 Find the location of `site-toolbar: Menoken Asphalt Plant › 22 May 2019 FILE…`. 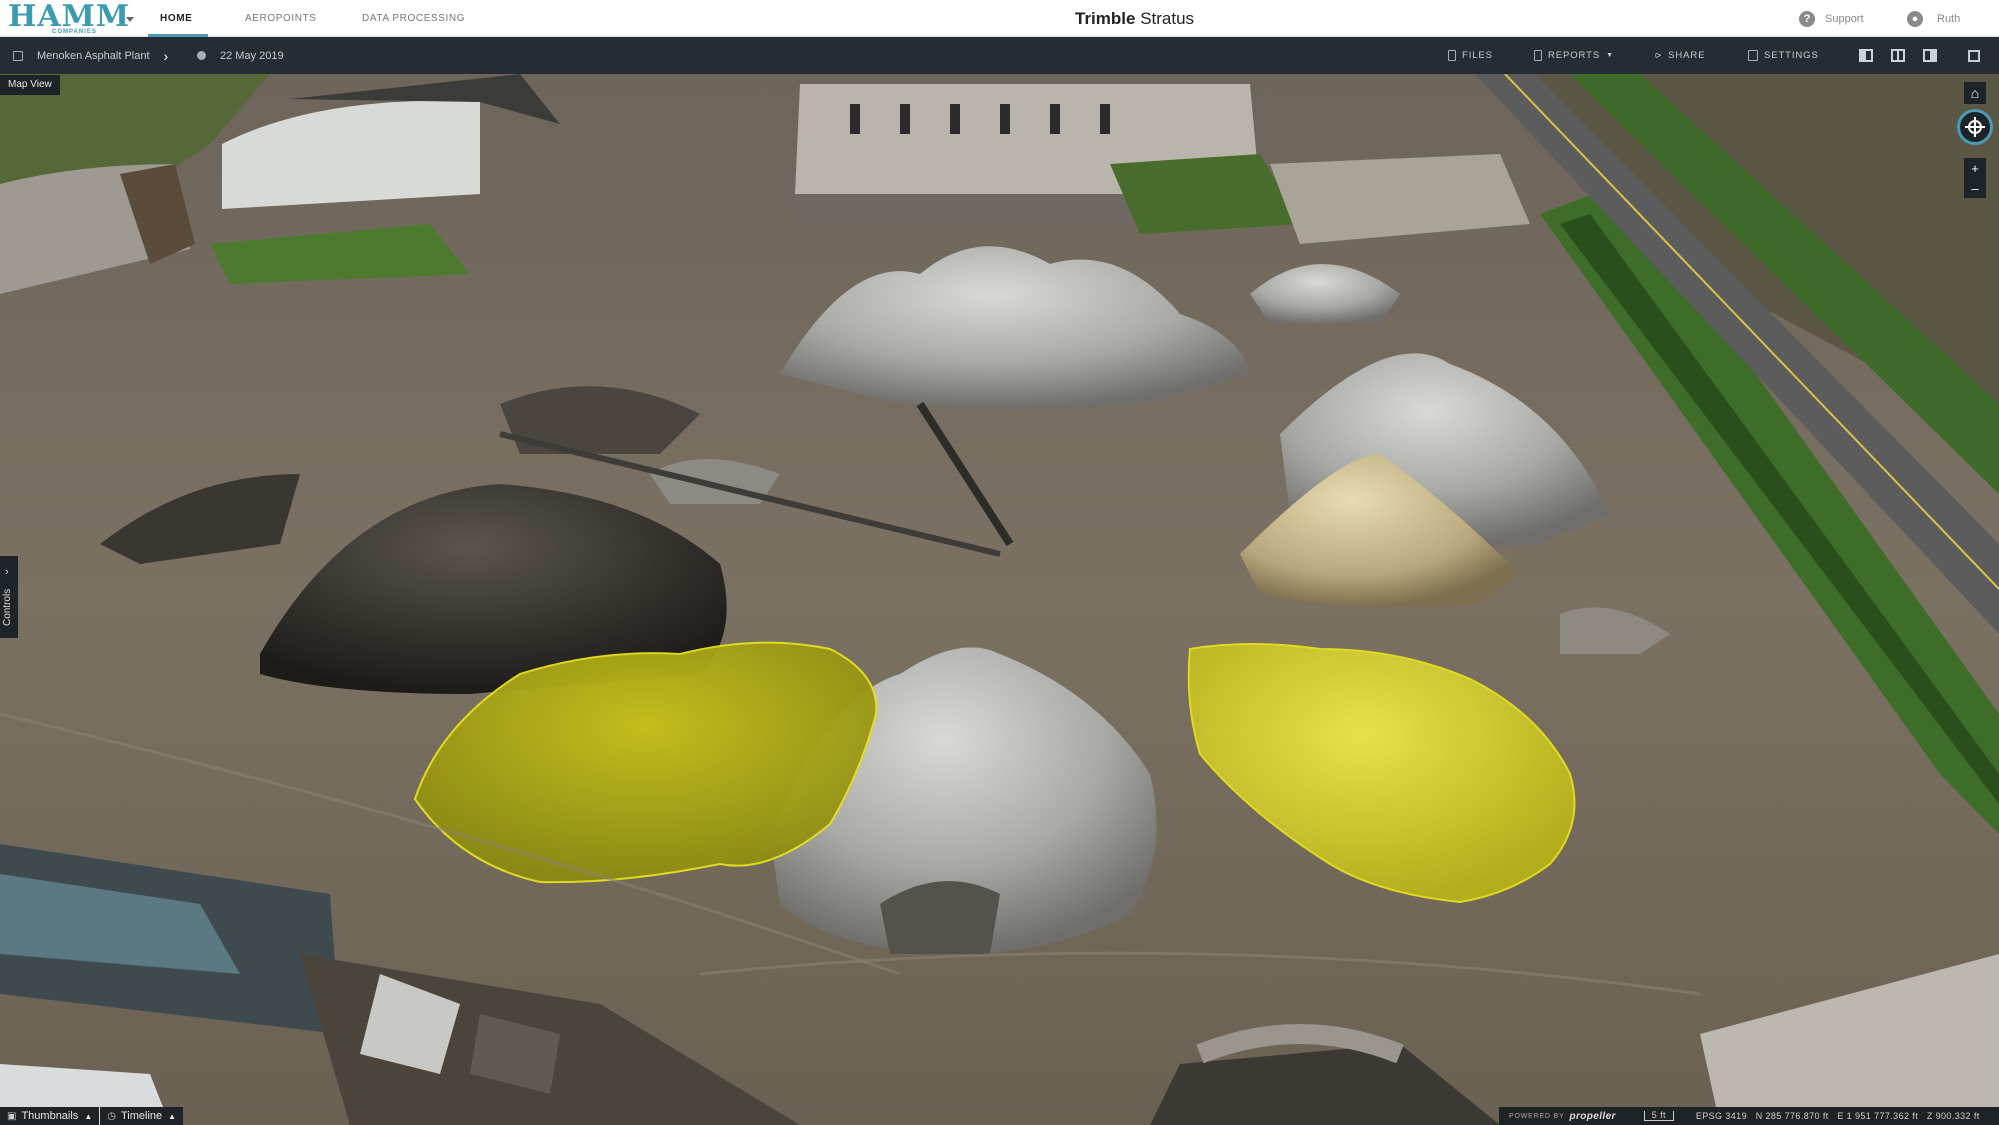

site-toolbar: Menoken Asphalt Plant › 22 May 2019 FILE… is located at coordinates (999, 55).